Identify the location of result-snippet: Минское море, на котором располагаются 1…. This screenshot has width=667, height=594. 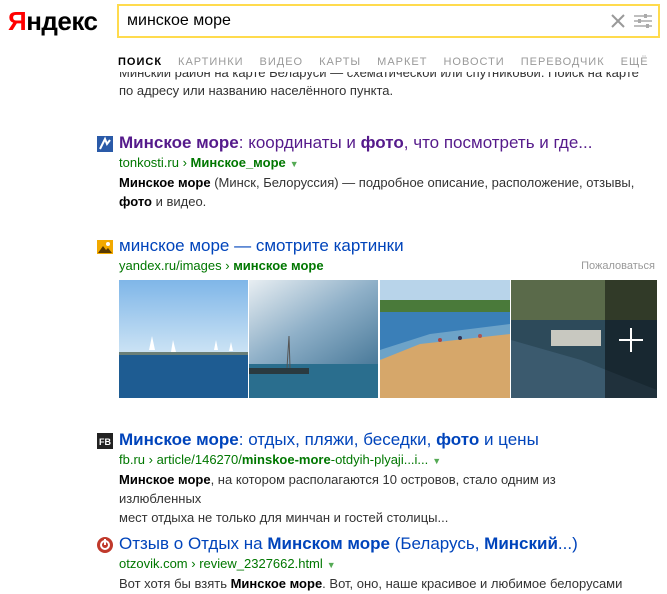
(337, 498).